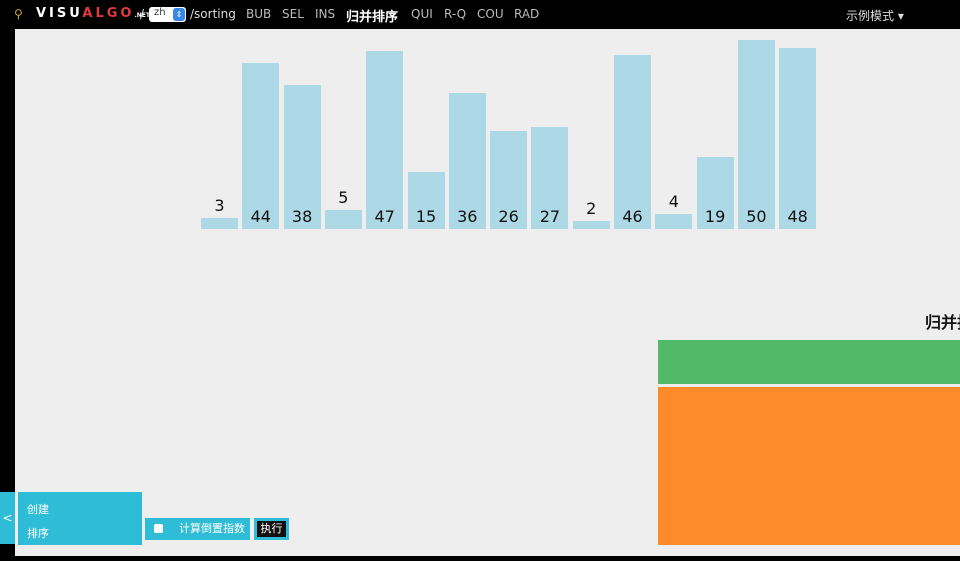 Image resolution: width=960 pixels, height=561 pixels. I want to click on mode-dropdown: 示例模式 ▾, so click(875, 15).